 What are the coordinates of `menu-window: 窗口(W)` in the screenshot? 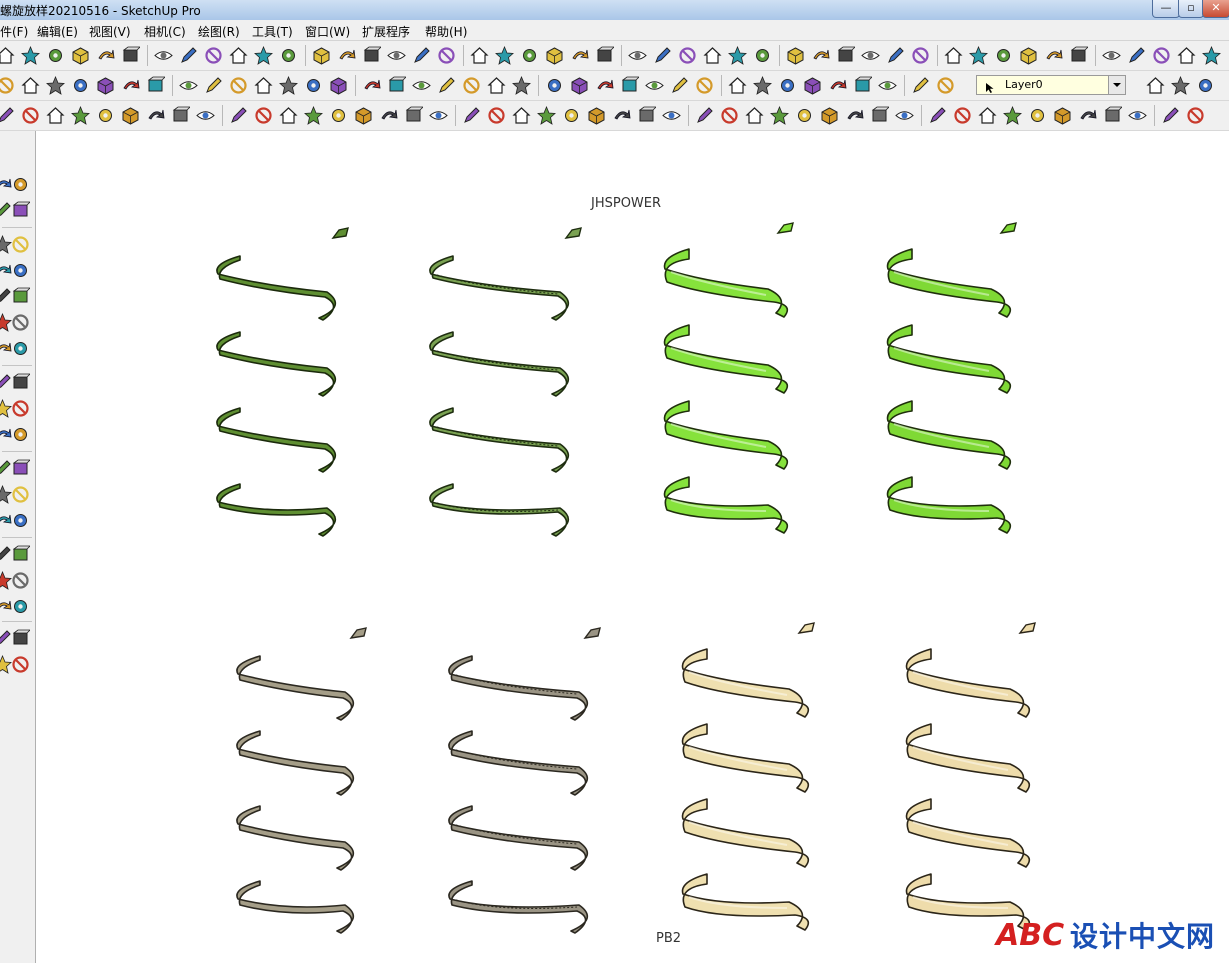 It's located at (327, 31).